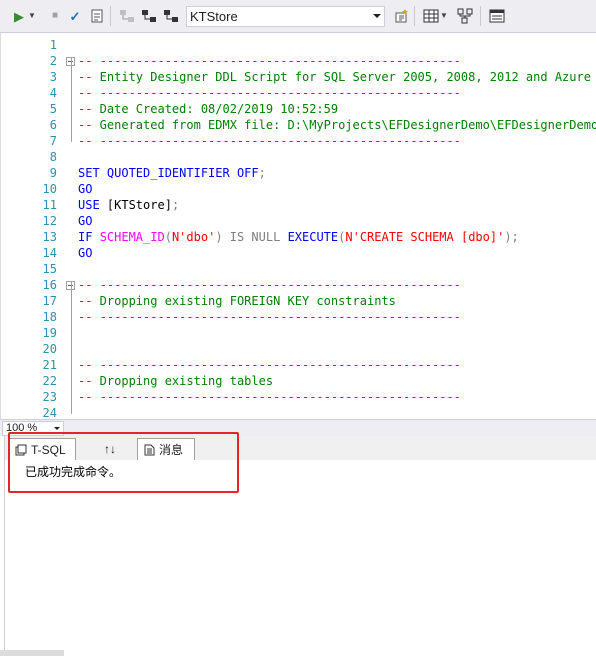 The width and height of the screenshot is (596, 656). What do you see at coordinates (89, 237) in the screenshot?
I see `code-token: IF` at bounding box center [89, 237].